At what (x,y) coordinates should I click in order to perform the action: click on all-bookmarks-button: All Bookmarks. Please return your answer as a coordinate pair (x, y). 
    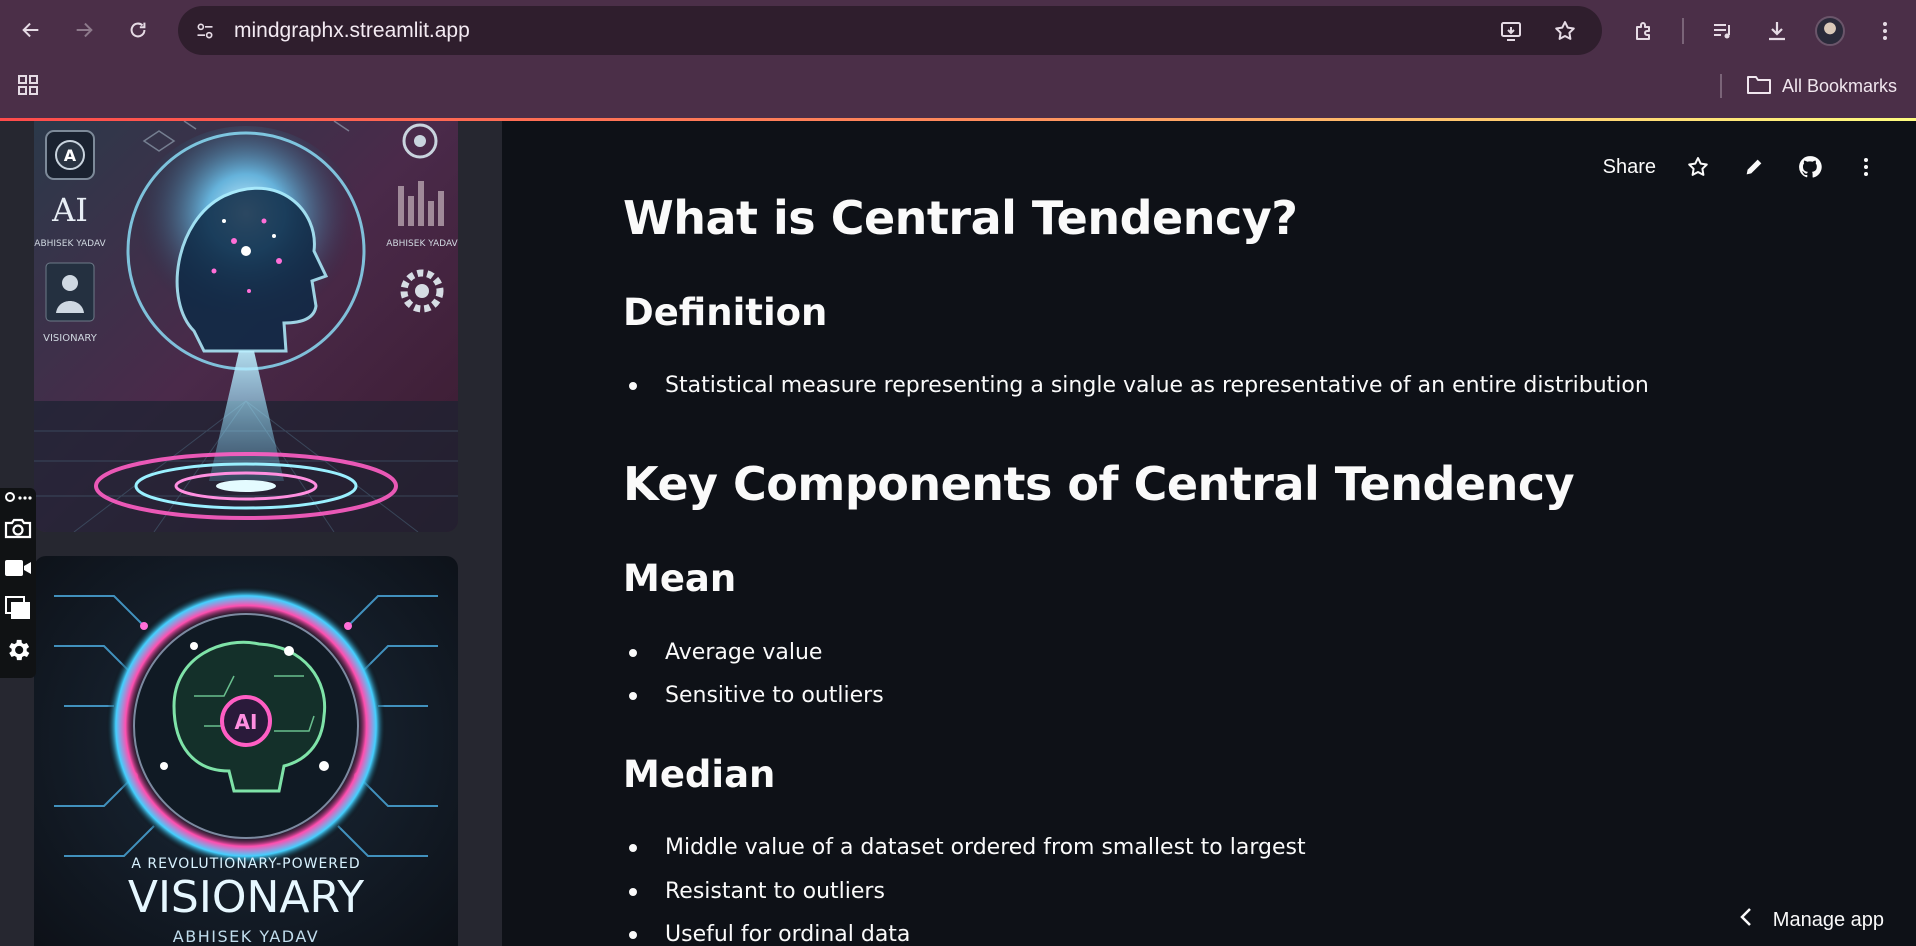
    Looking at the image, I should click on (1821, 86).